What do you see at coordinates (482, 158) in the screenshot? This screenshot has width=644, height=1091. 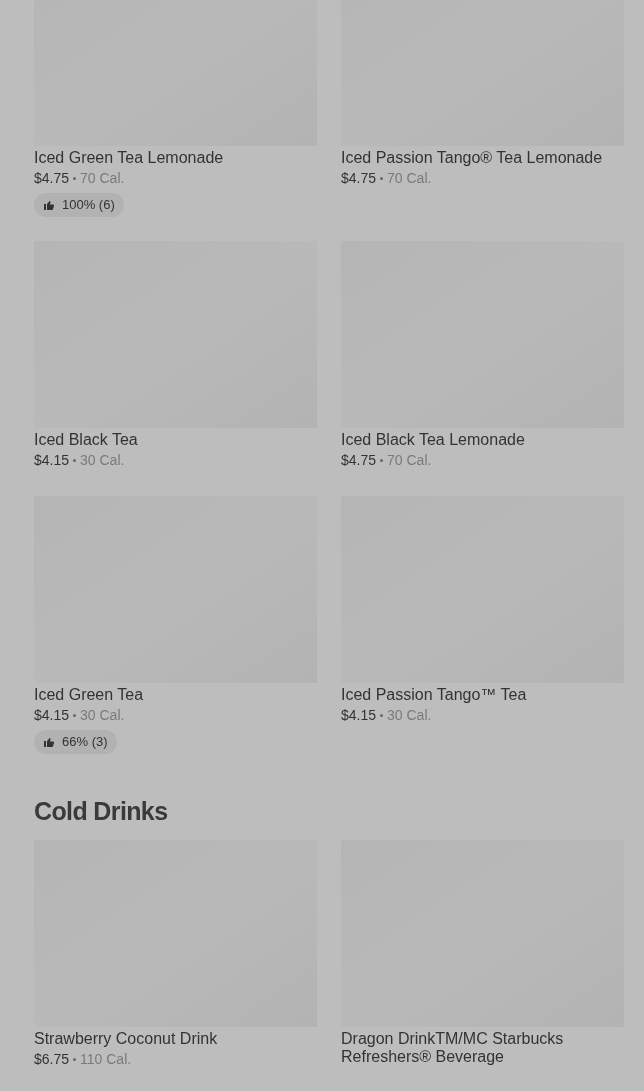 I see `item-name: Iced Passion Tango® Tea Lemonade` at bounding box center [482, 158].